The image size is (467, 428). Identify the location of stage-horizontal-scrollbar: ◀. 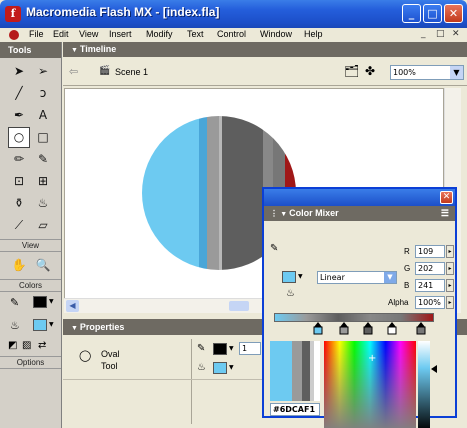
(164, 305).